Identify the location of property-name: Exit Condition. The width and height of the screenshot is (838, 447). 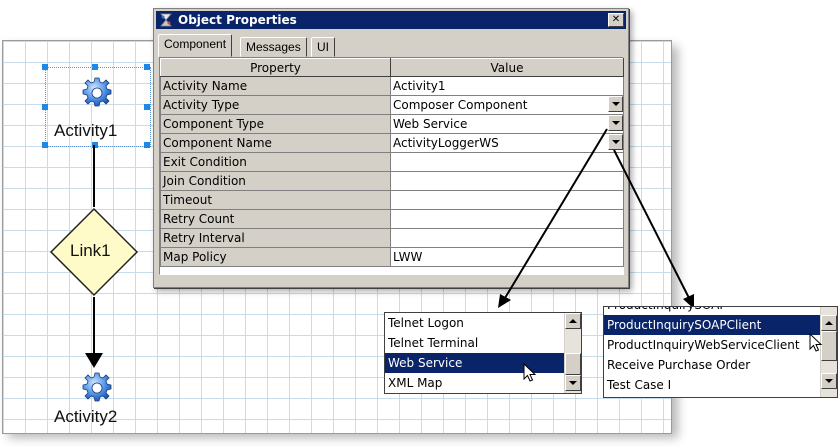
(275, 162).